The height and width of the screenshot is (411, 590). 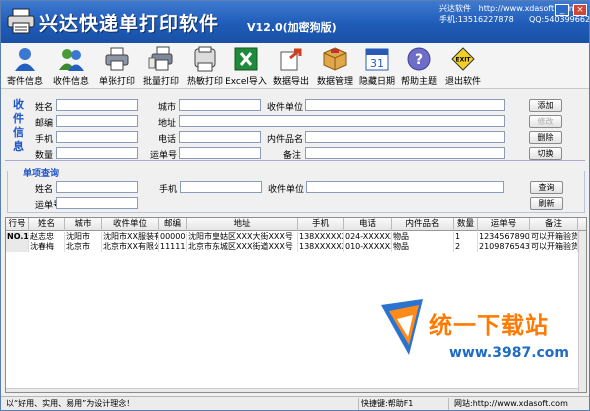 I want to click on vendor-line-2: 手机:13516227878 QQ:540399662, so click(x=514, y=19).